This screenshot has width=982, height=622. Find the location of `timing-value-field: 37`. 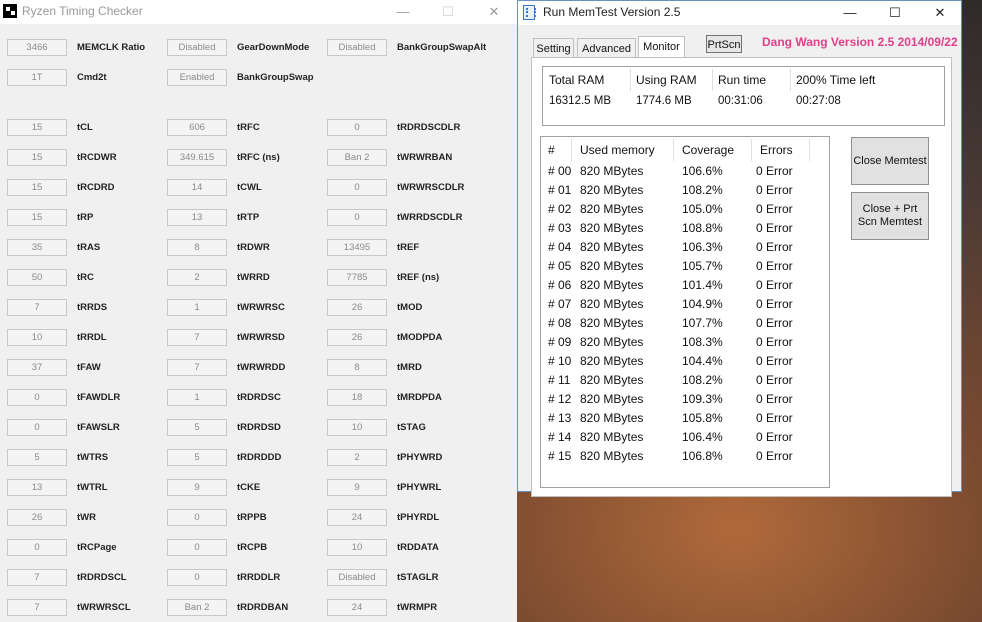

timing-value-field: 37 is located at coordinates (37, 367).